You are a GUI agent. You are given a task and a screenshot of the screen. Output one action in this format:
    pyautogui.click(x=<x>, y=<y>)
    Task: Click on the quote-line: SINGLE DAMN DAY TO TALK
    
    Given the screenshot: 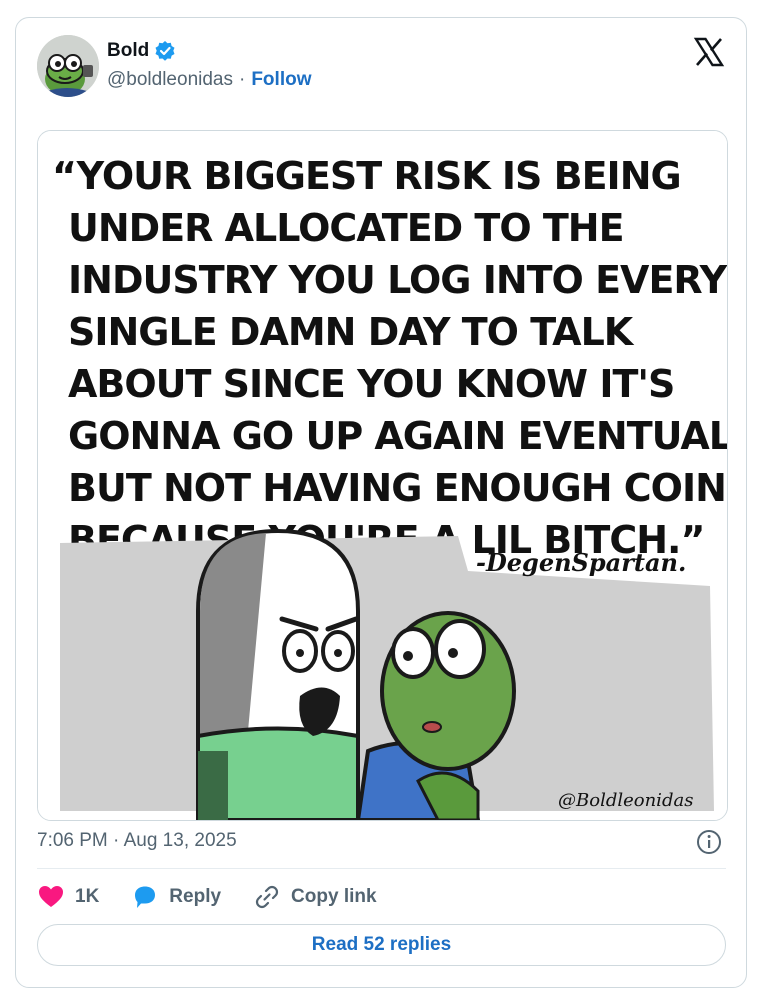 What is the action you would take?
    pyautogui.click(x=351, y=332)
    